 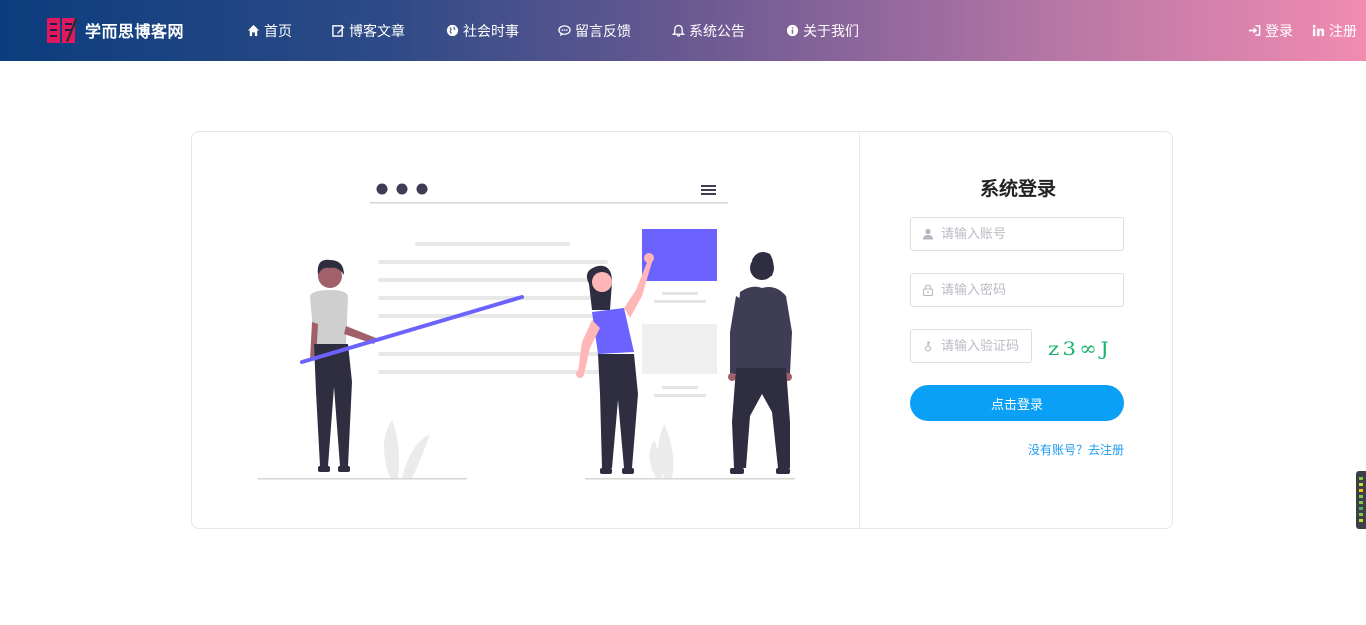 I want to click on captcha-image: z3∞J, so click(x=1081, y=348).